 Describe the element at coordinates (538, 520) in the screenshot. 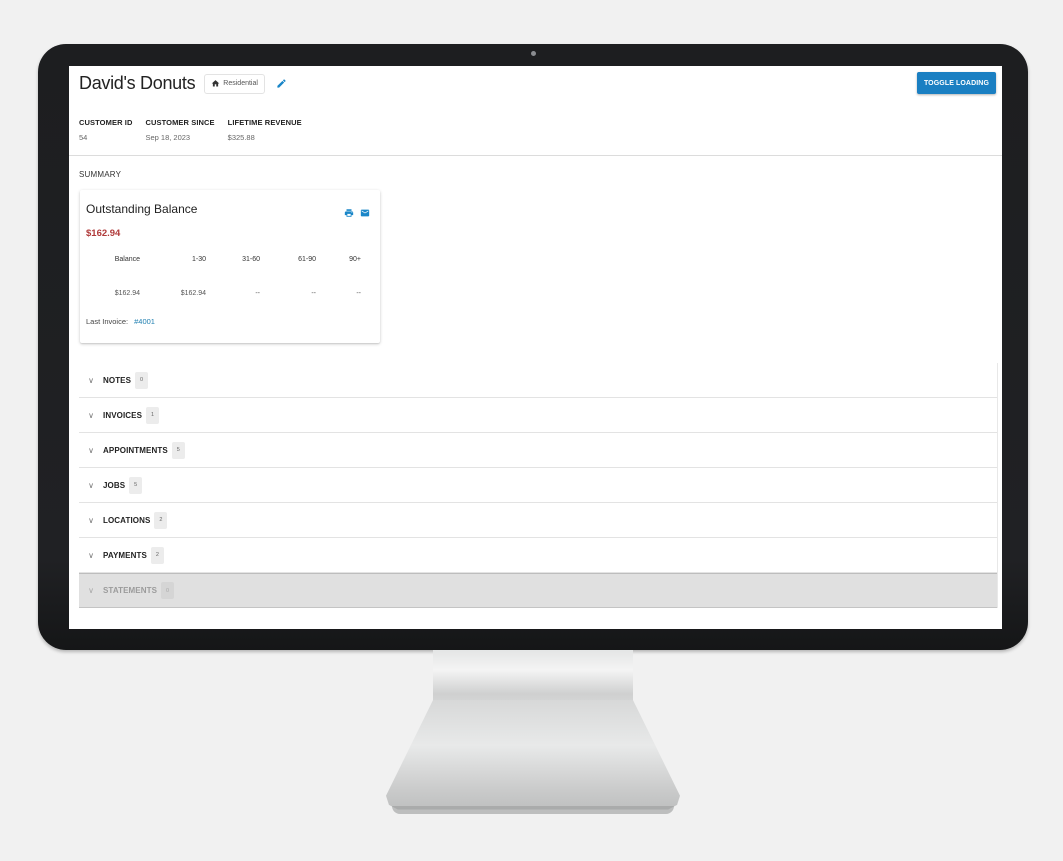

I see `accordion-locations: ∨ LOCATIONS 2` at that location.